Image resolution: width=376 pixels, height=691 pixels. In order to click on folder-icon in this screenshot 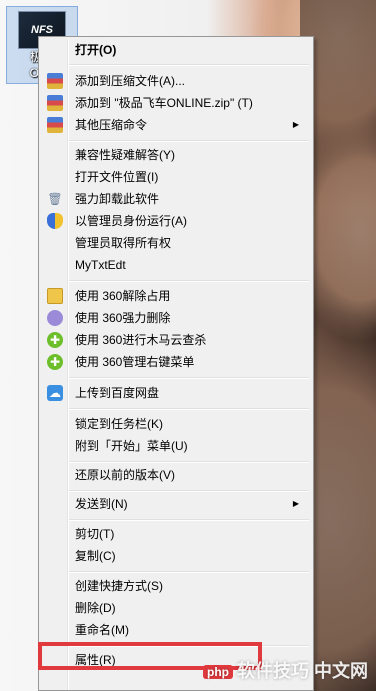, I will do `click(55, 296)`.